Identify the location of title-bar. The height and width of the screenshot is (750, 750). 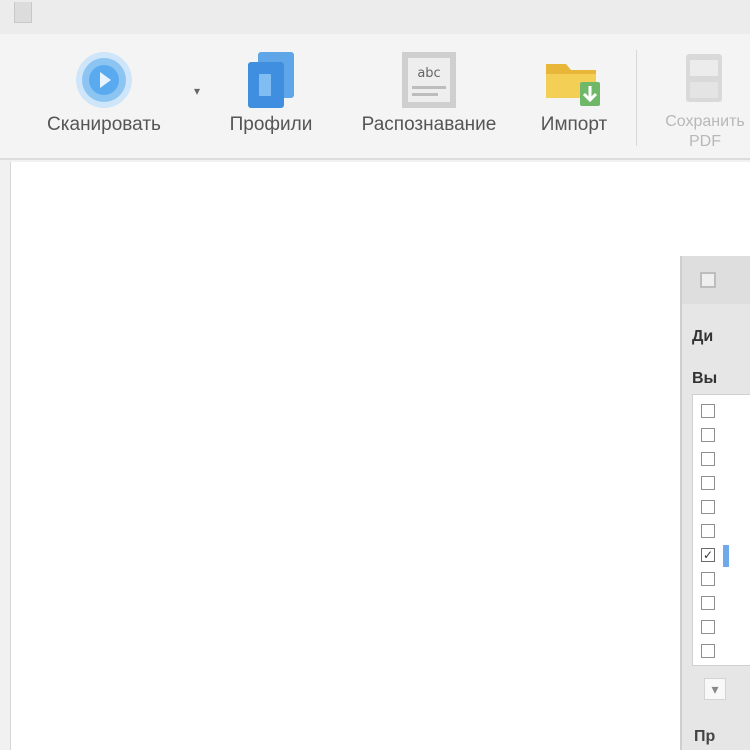
(375, 17).